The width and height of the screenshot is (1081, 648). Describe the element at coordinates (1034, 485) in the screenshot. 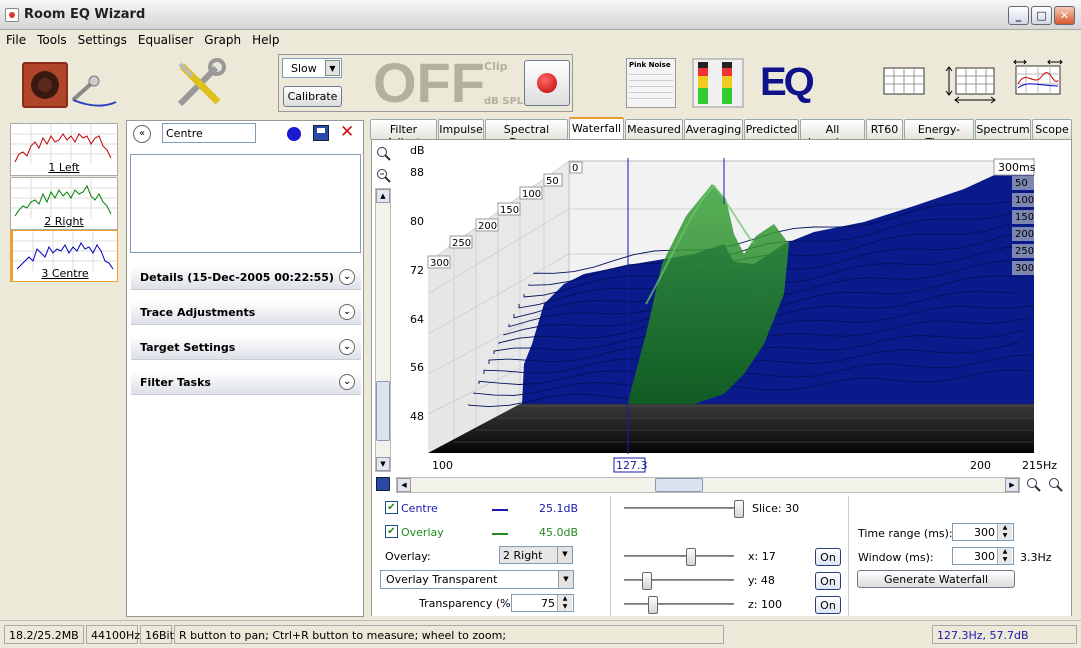

I see `x-zoom-out-icon` at that location.